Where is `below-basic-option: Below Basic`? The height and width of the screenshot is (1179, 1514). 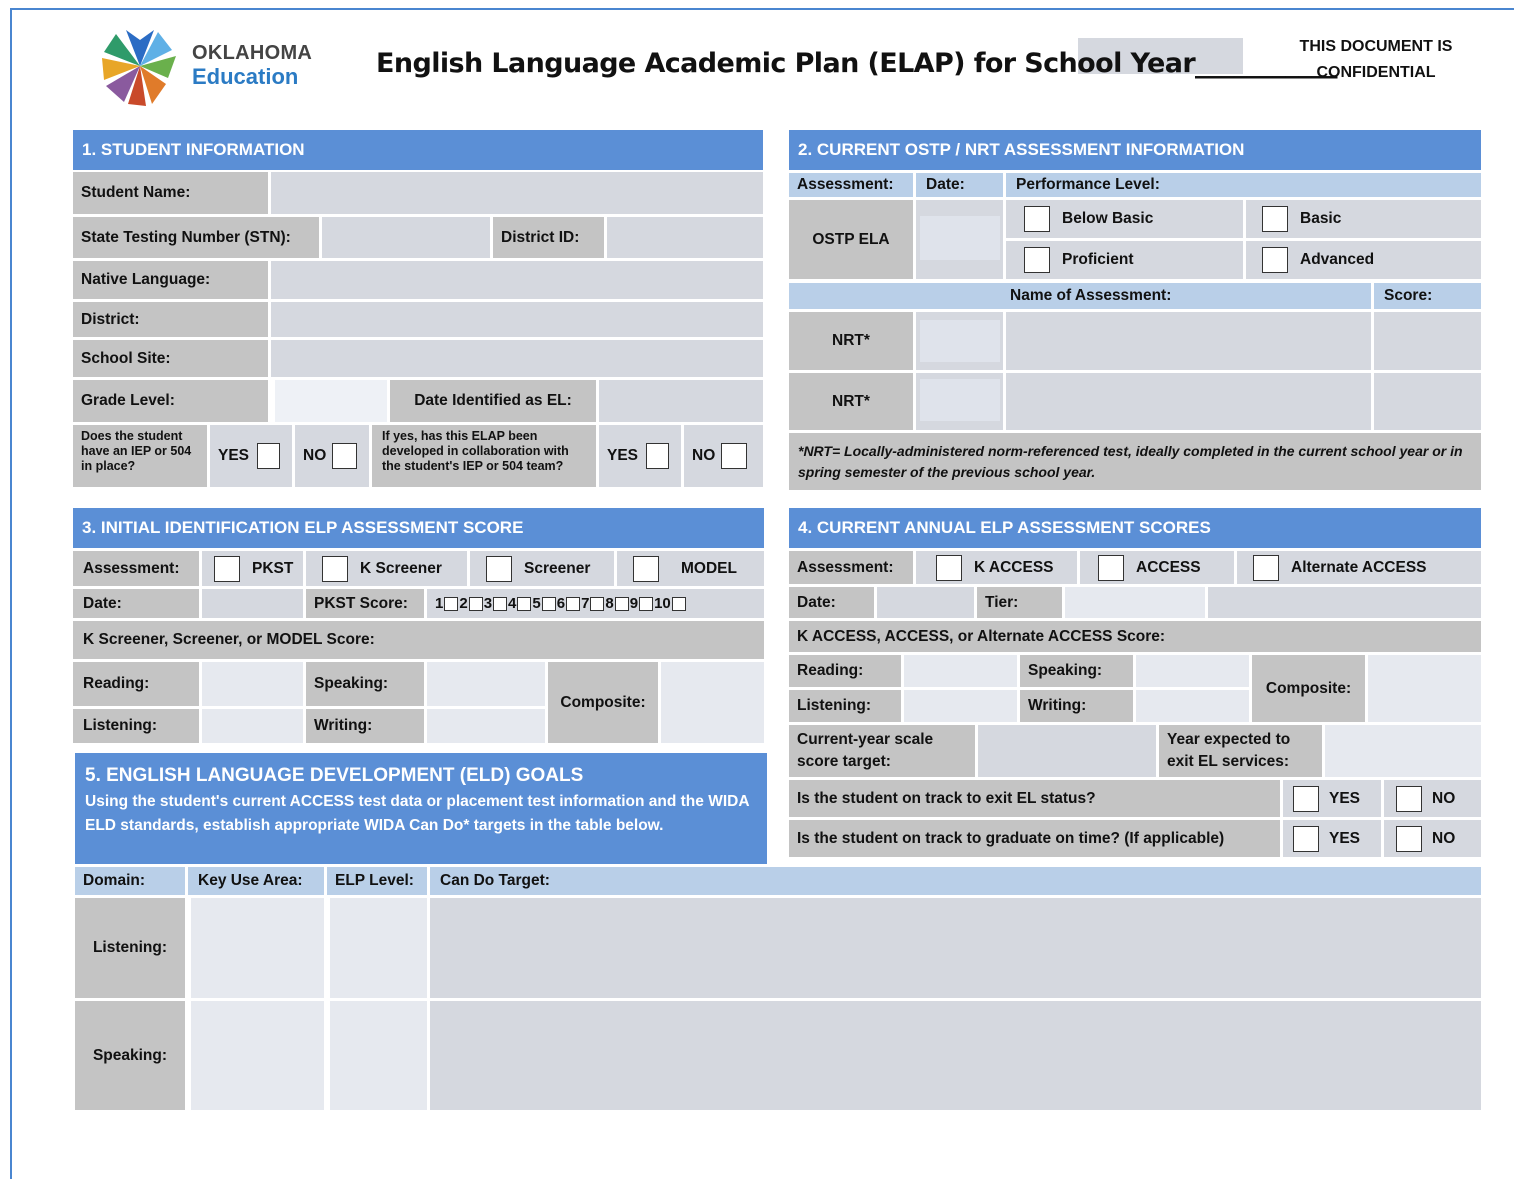 below-basic-option: Below Basic is located at coordinates (1124, 219).